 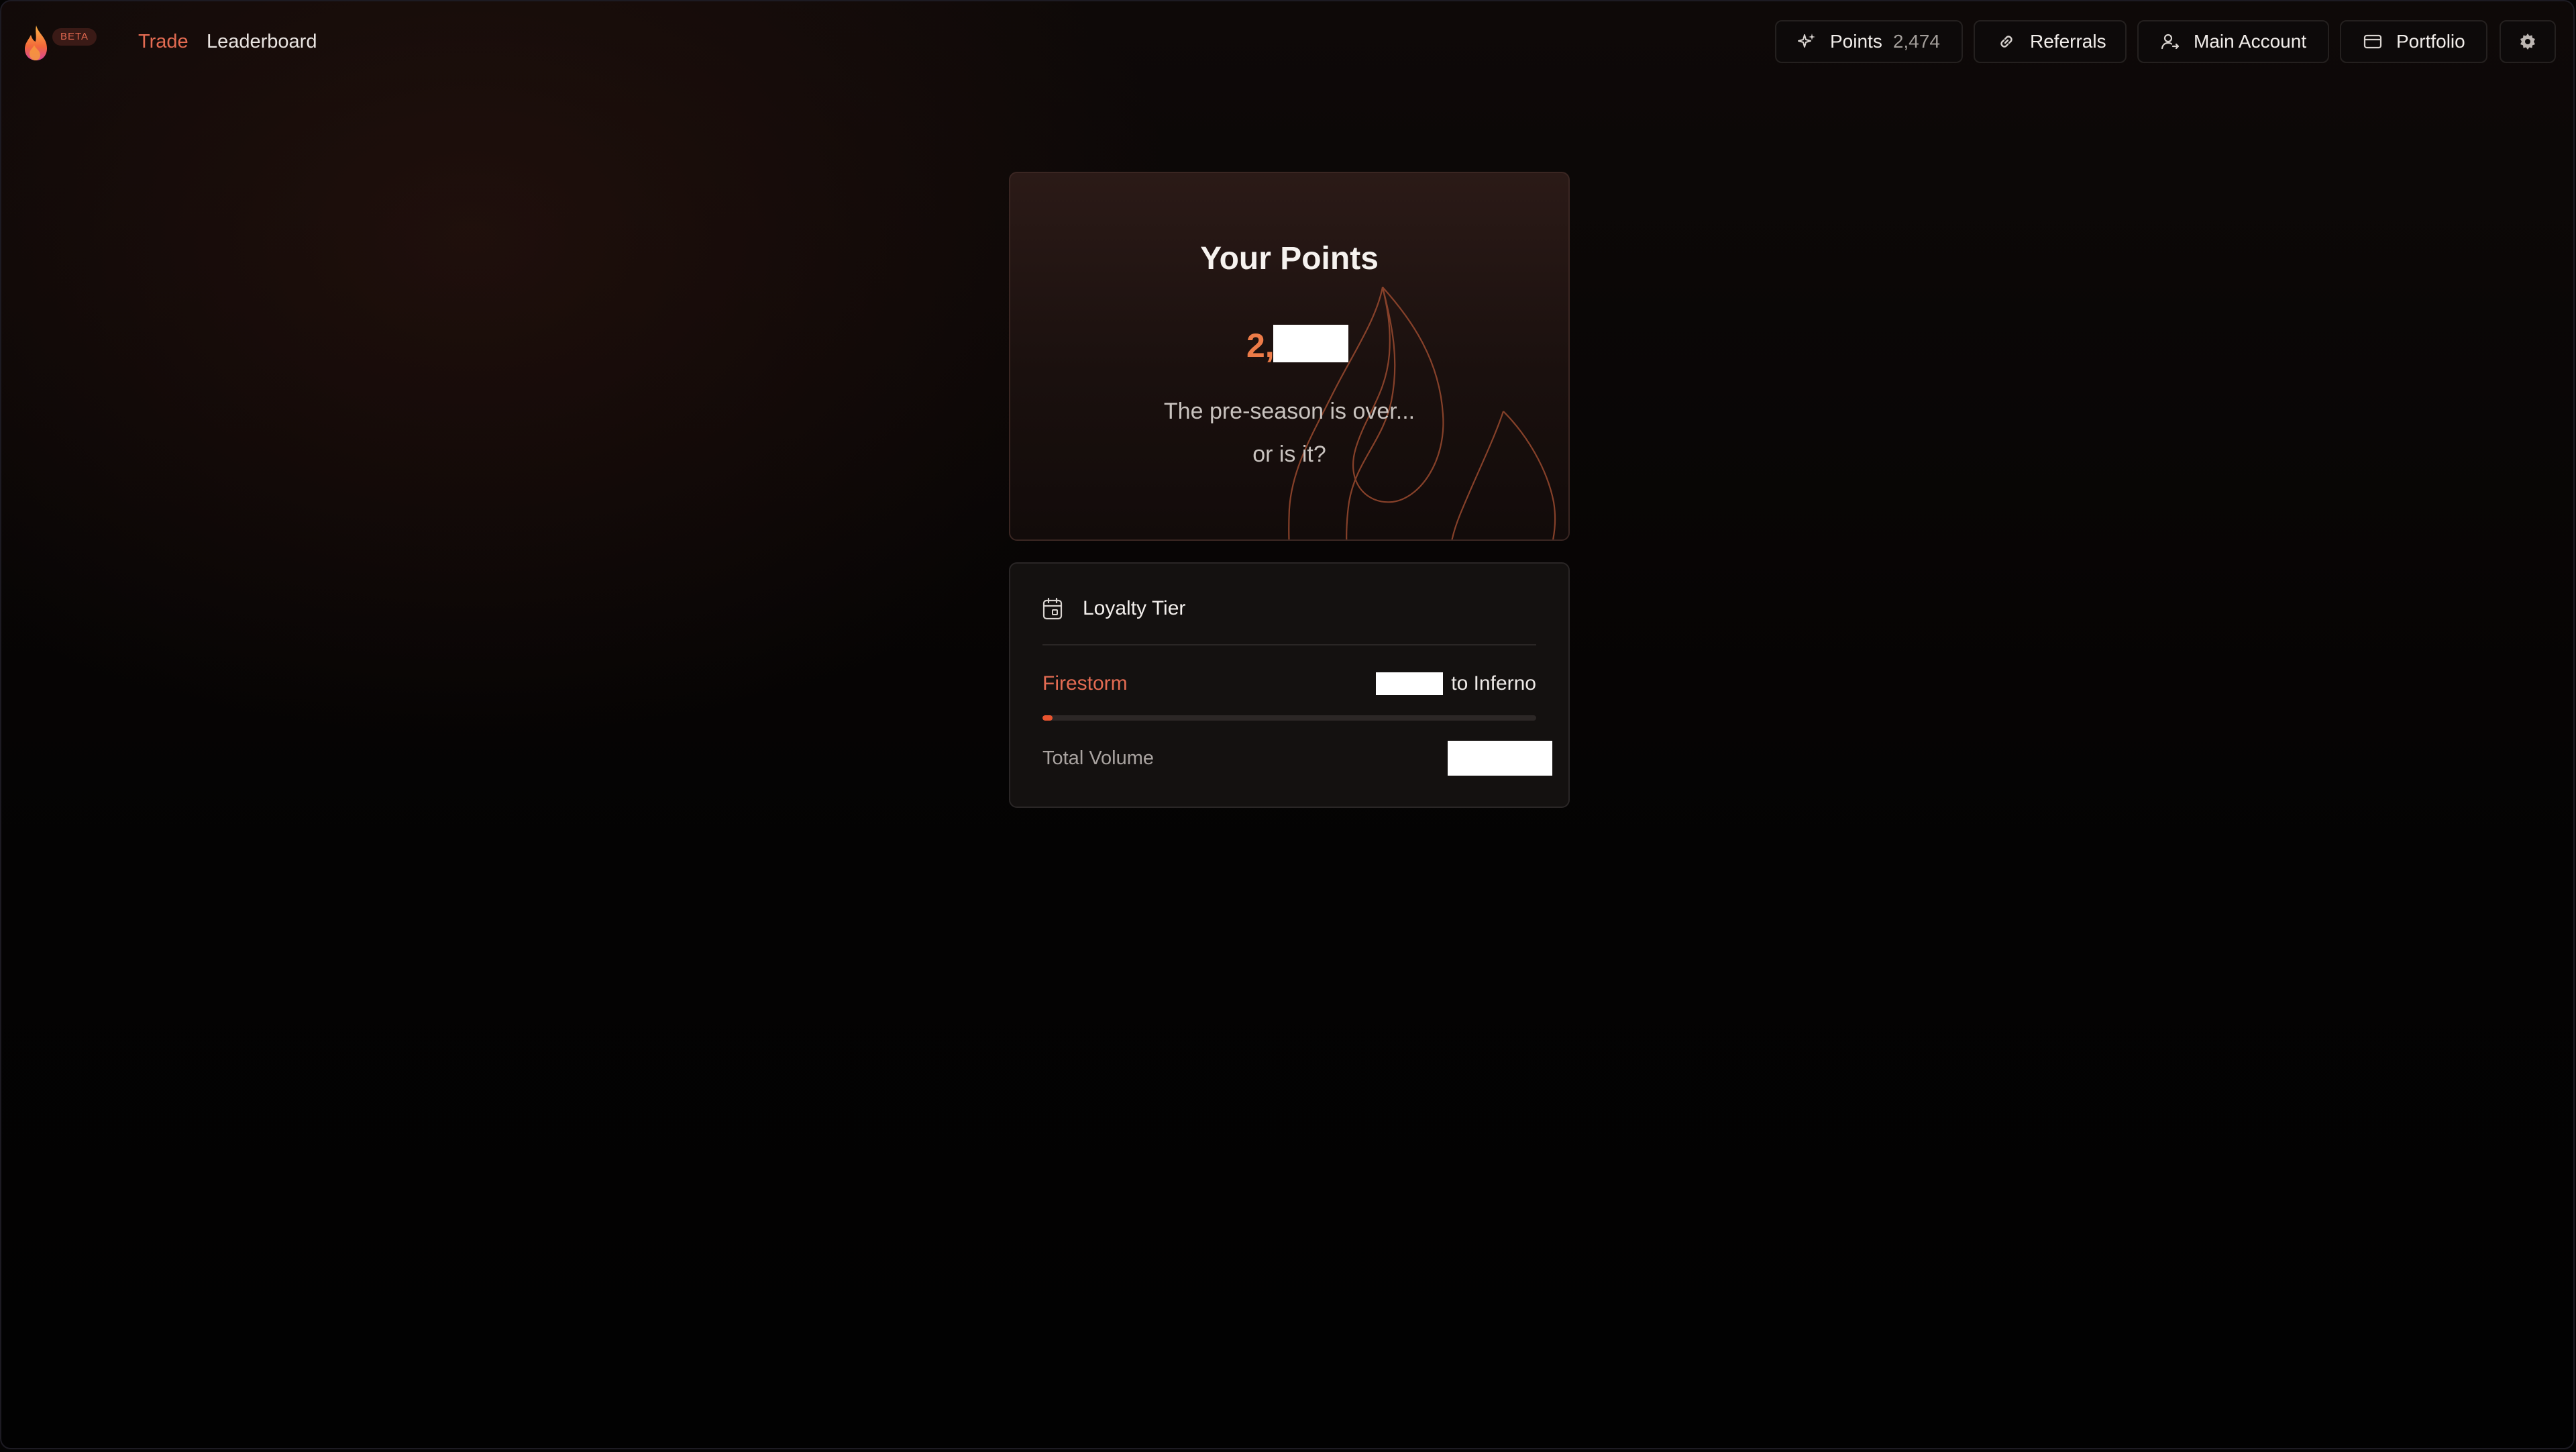 I want to click on link-icon, so click(x=2006, y=42).